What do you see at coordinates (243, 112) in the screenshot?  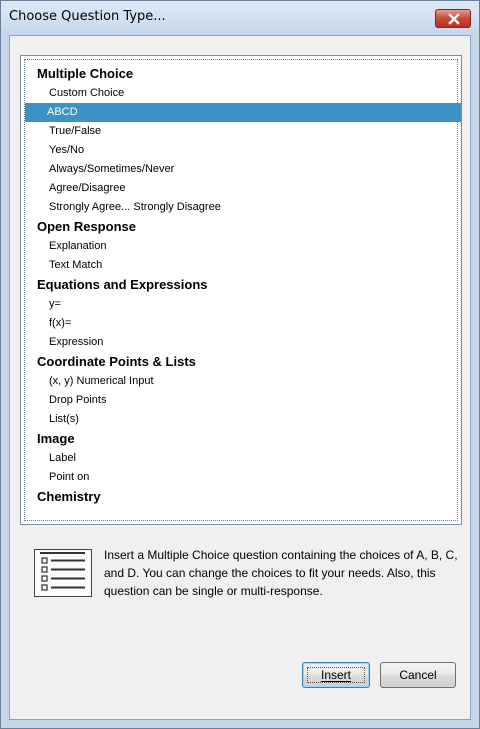 I see `list-item: ABCD` at bounding box center [243, 112].